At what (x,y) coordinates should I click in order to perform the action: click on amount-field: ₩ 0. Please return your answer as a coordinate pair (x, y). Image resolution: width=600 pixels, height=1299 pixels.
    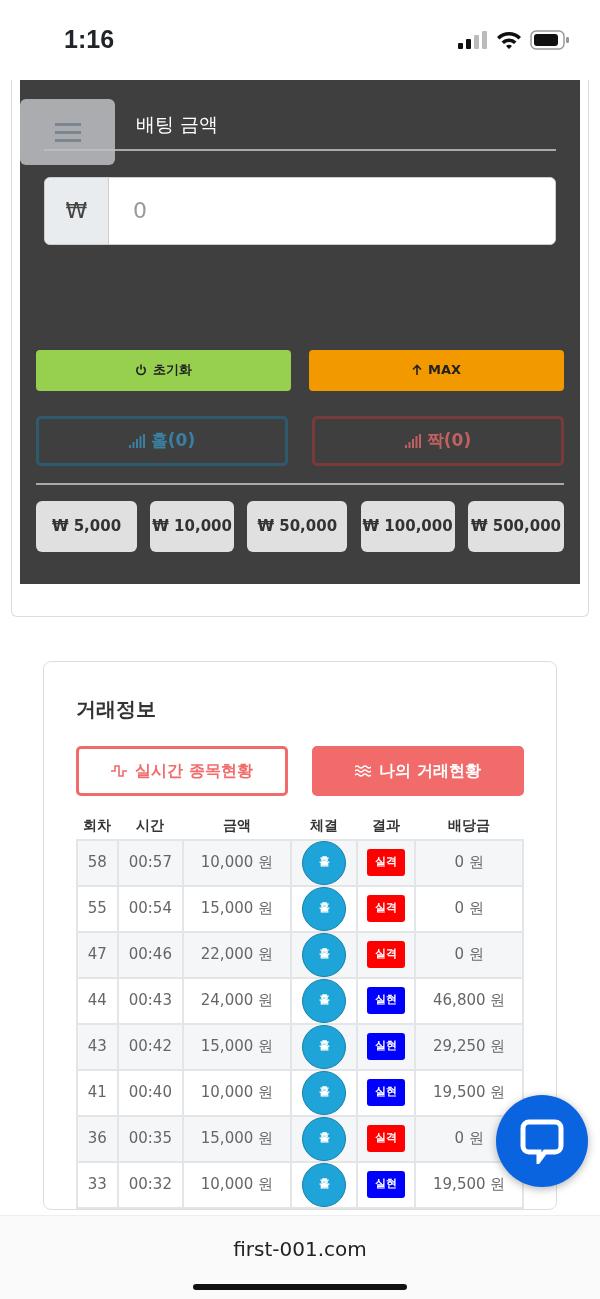
    Looking at the image, I should click on (300, 210).